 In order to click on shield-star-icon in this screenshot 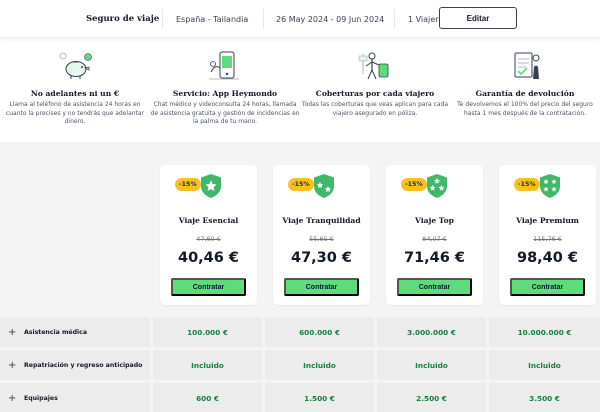, I will do `click(211, 186)`.